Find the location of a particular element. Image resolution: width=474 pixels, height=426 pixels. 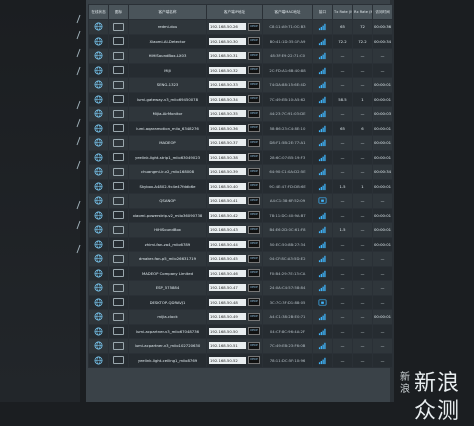

client-name: HiHiSoundBox is located at coordinates (167, 230).